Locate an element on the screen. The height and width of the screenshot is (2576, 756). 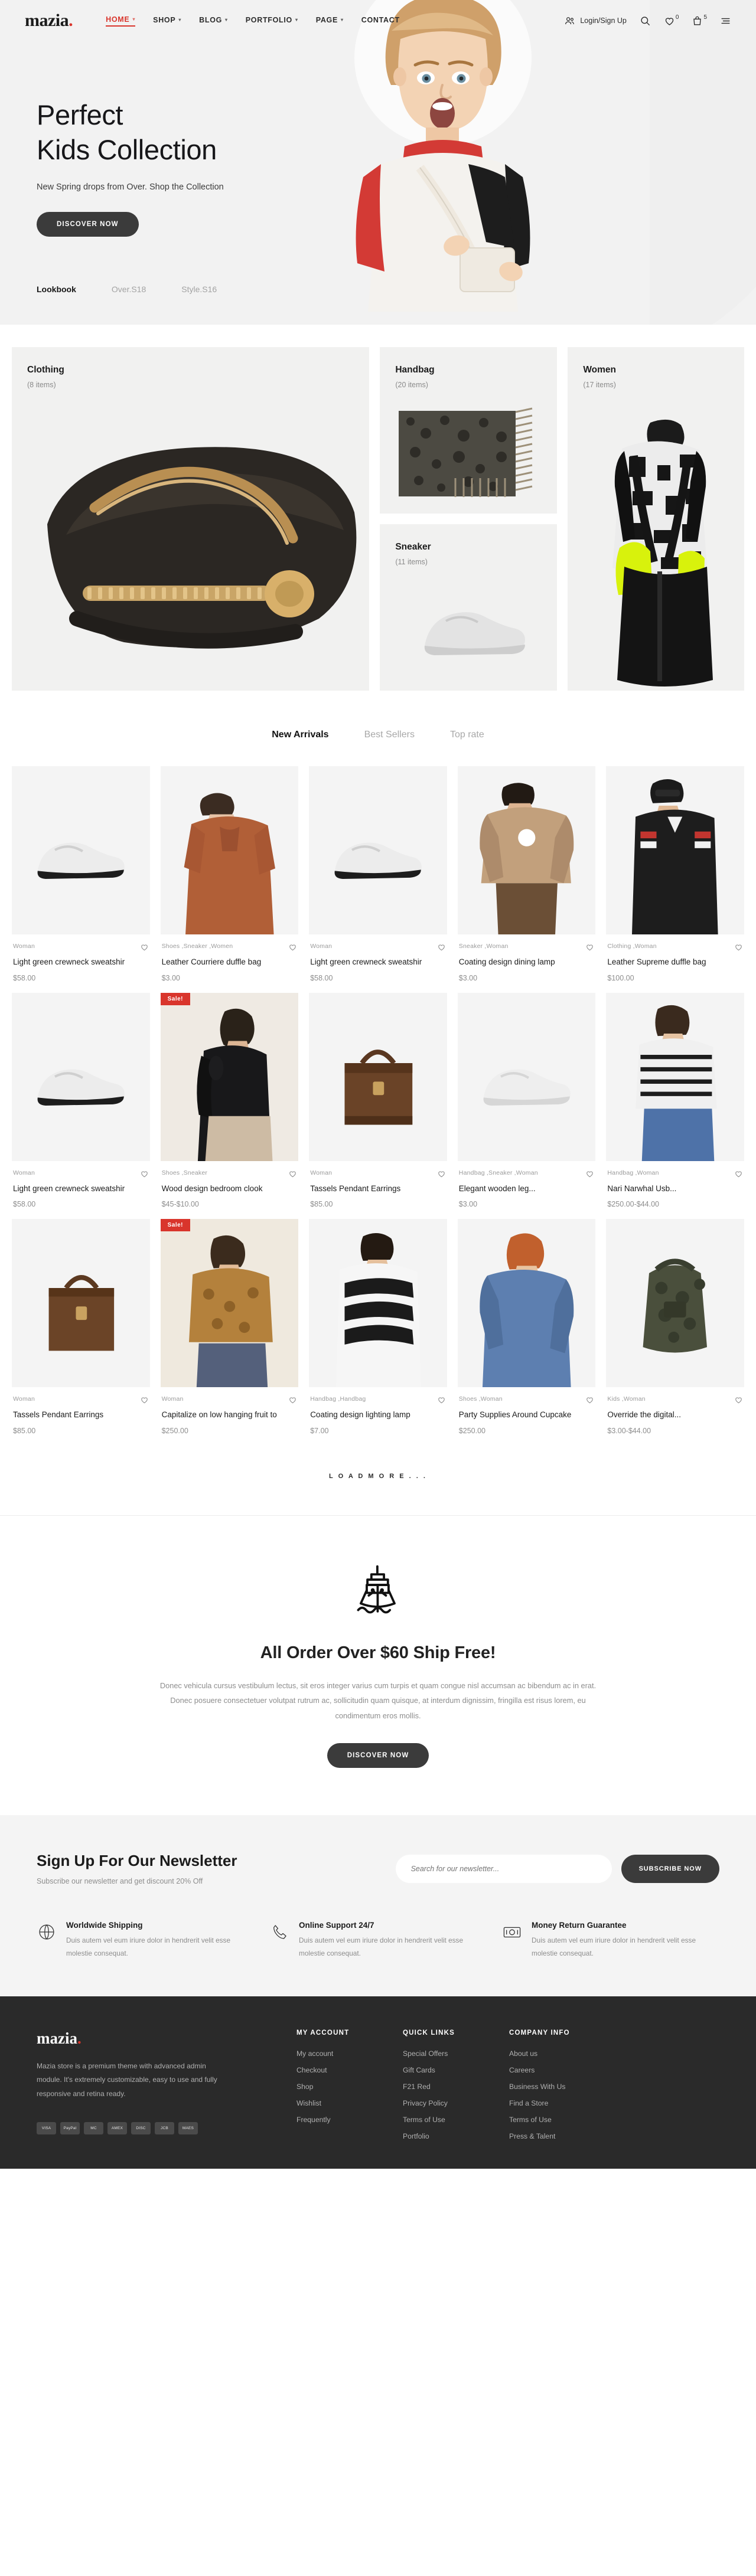
footer-link: About us is located at coordinates (562, 2053).